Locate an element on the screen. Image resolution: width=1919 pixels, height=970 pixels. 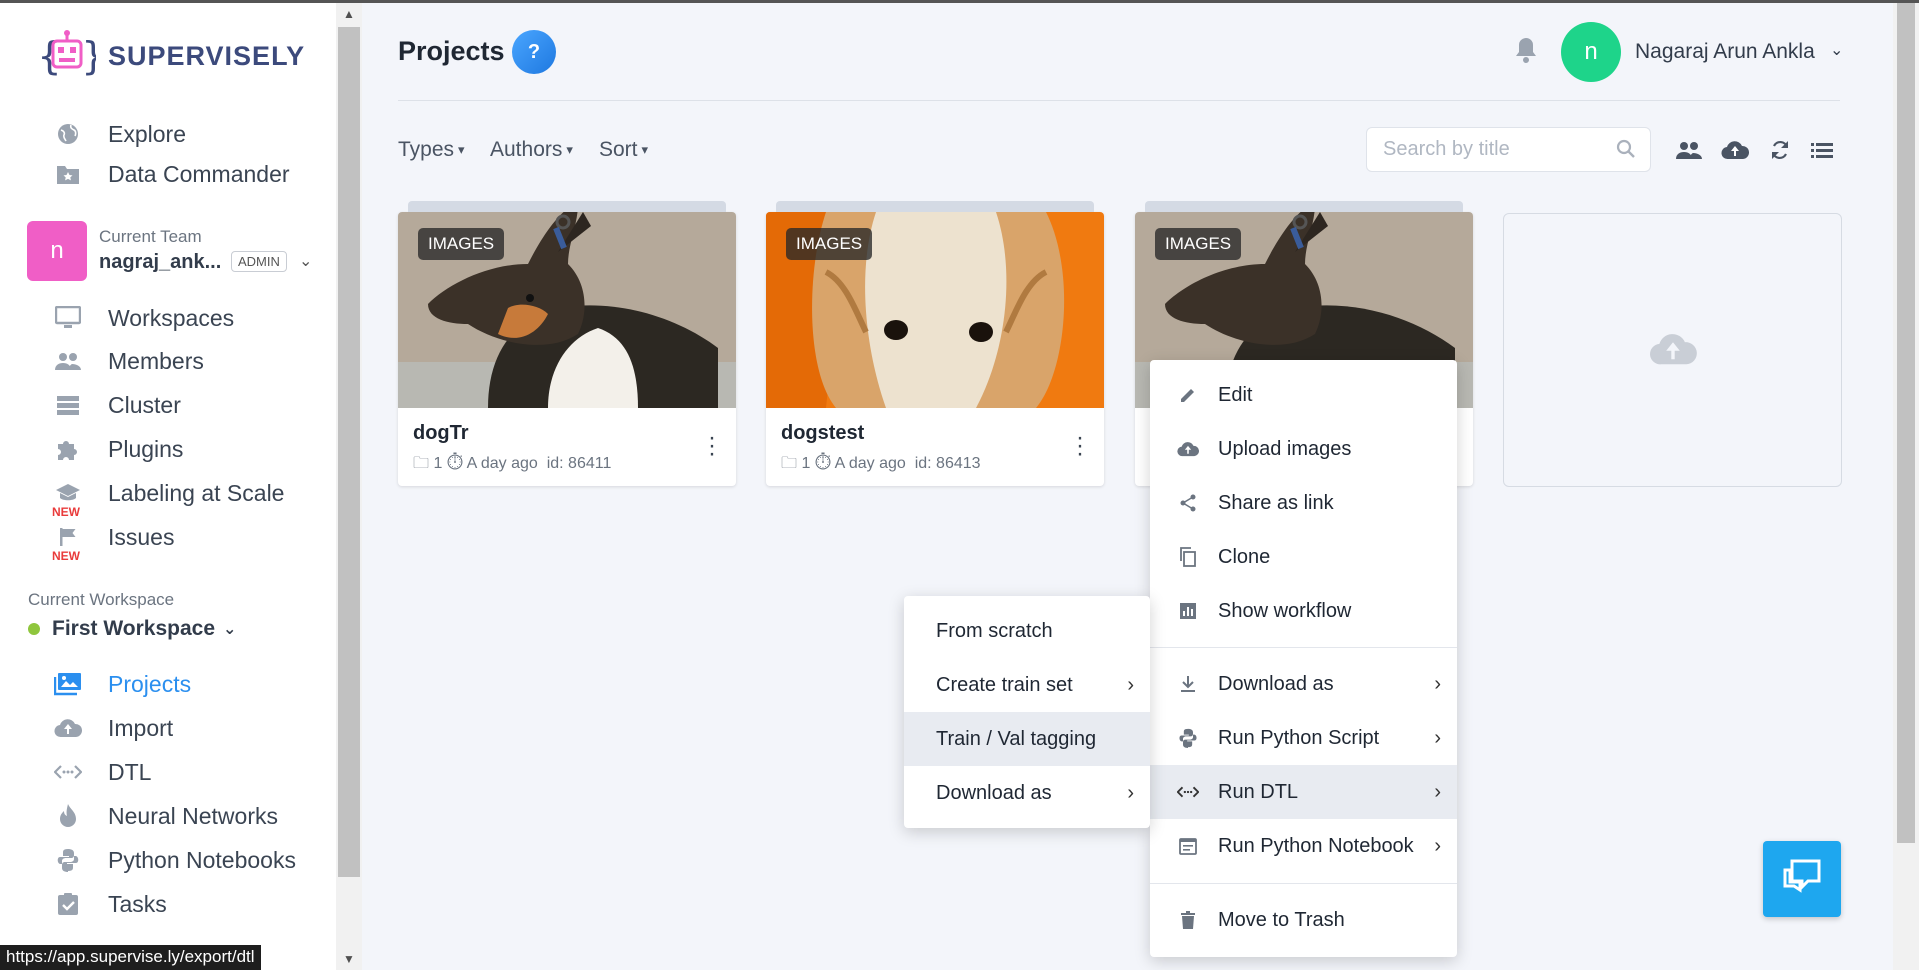
menu-item-label: Run Python Script is located at coordinates (1299, 737).